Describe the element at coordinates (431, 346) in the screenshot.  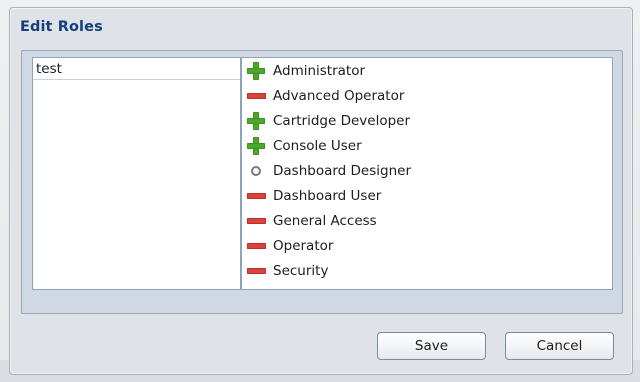
I see `save-button: Save` at that location.